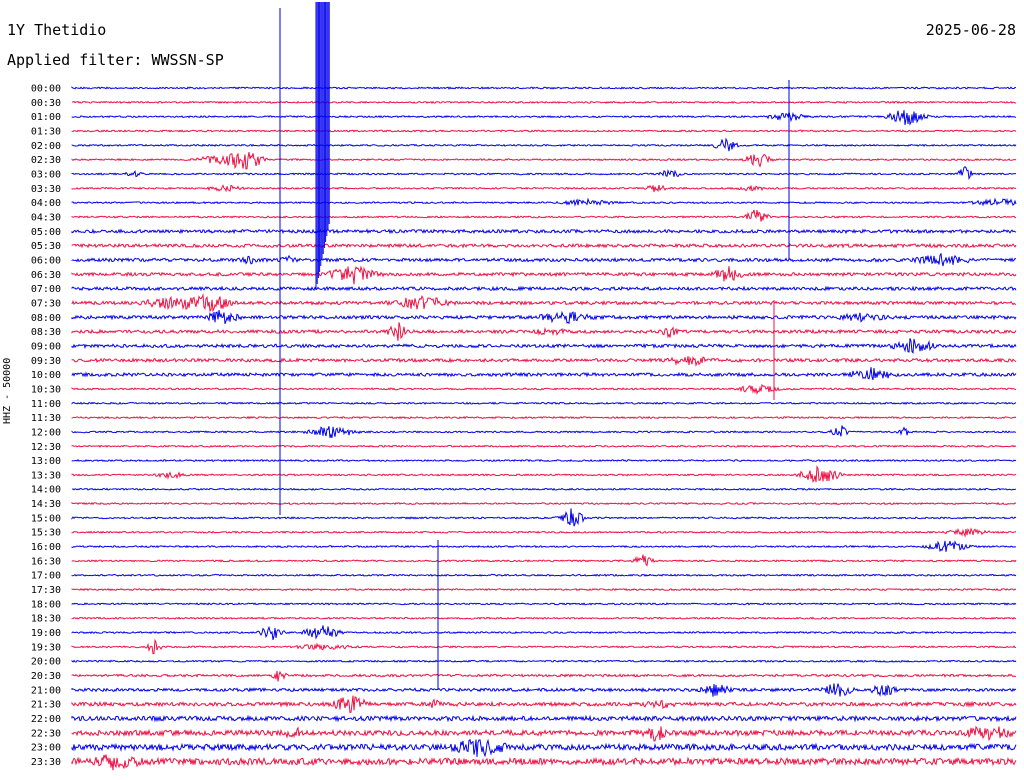  Describe the element at coordinates (46, 590) in the screenshot. I see `row-time-label: 17:30` at that location.